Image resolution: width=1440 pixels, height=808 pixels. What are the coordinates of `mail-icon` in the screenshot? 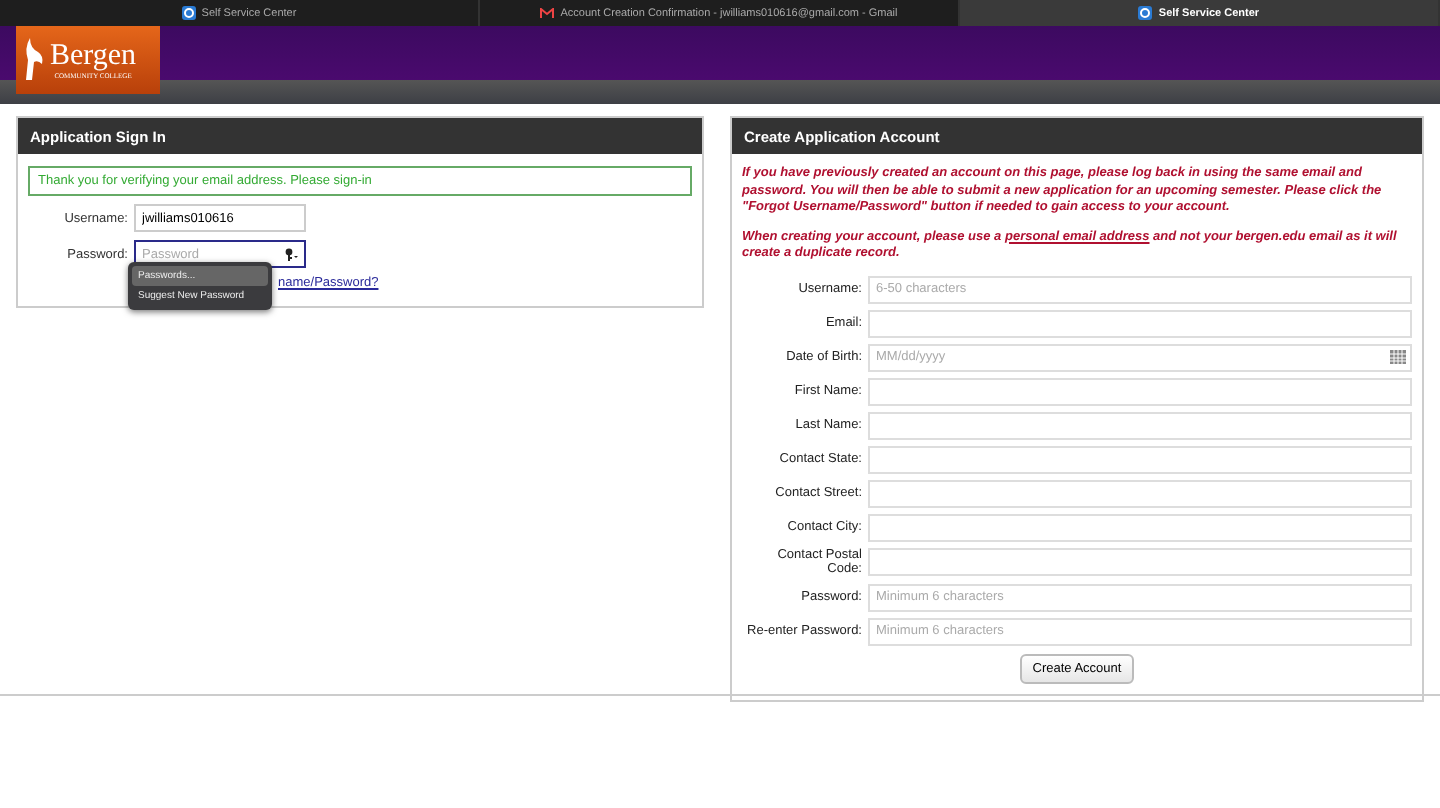 It's located at (547, 13).